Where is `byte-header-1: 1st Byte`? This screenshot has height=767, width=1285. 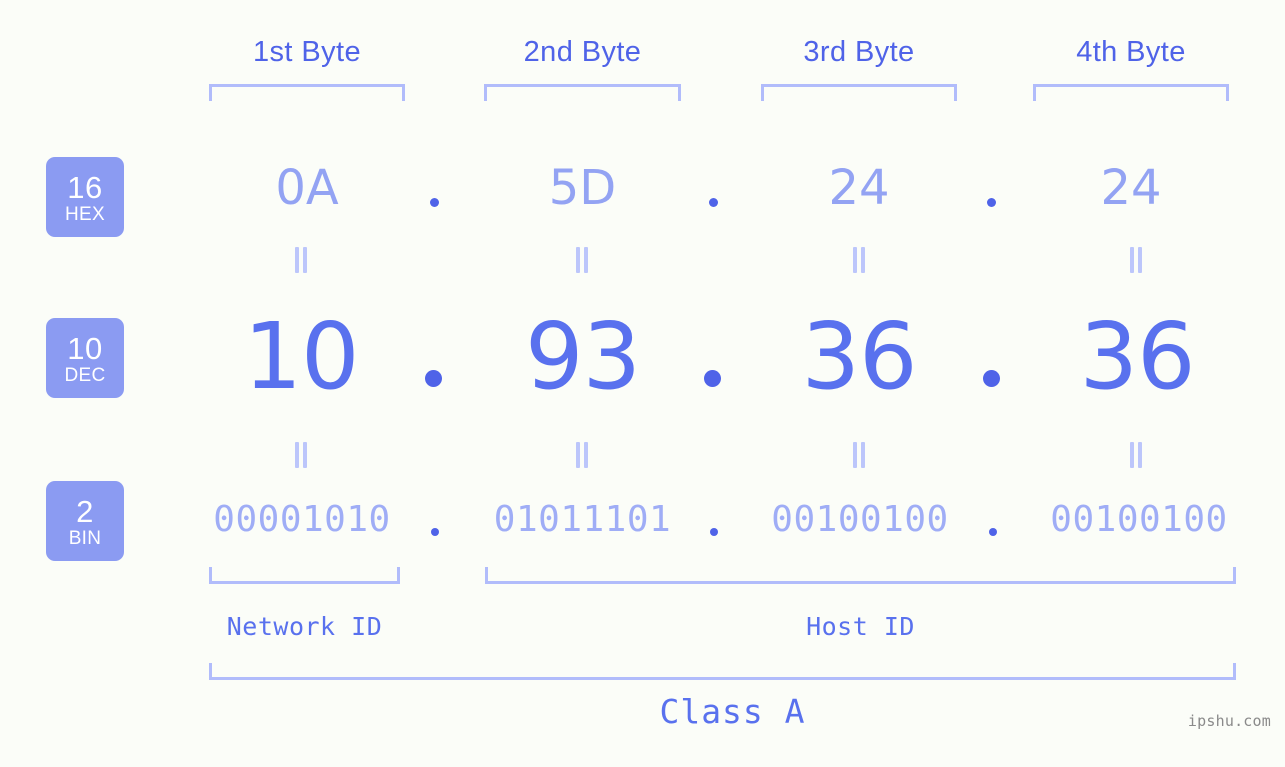
byte-header-1: 1st Byte is located at coordinates (307, 52).